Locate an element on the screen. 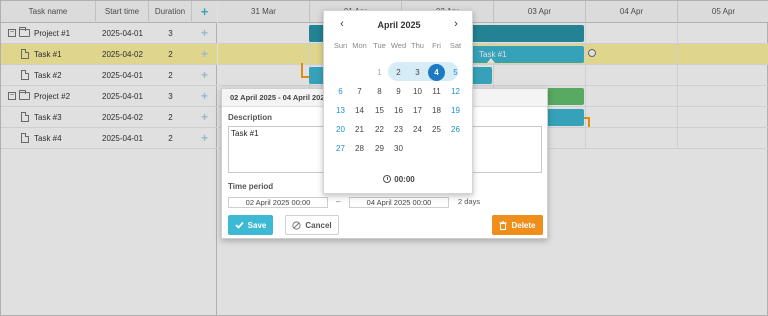 Image resolution: width=768 pixels, height=316 pixels. calendar-day: 3 is located at coordinates (417, 72).